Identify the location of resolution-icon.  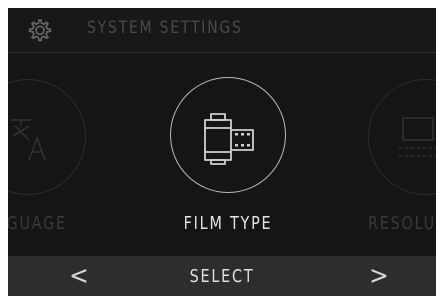
(417, 137).